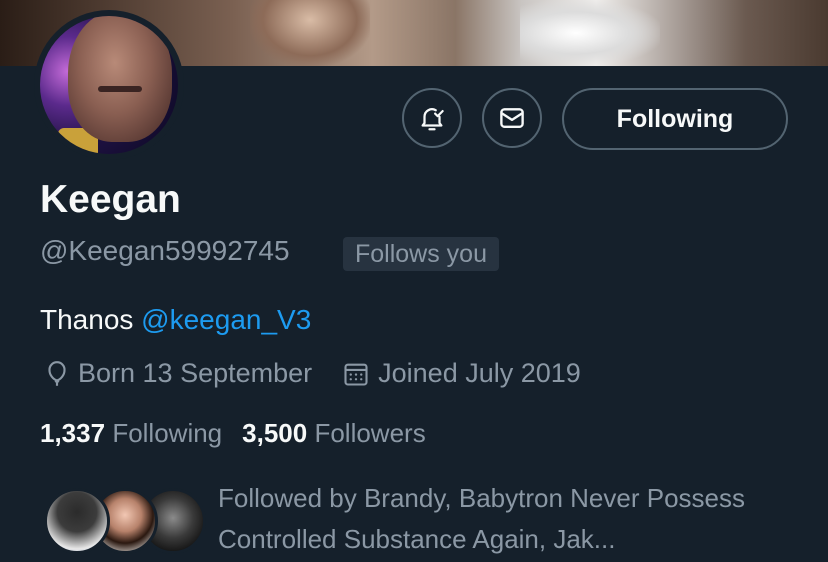 The width and height of the screenshot is (828, 562). I want to click on notifications-button, so click(432, 118).